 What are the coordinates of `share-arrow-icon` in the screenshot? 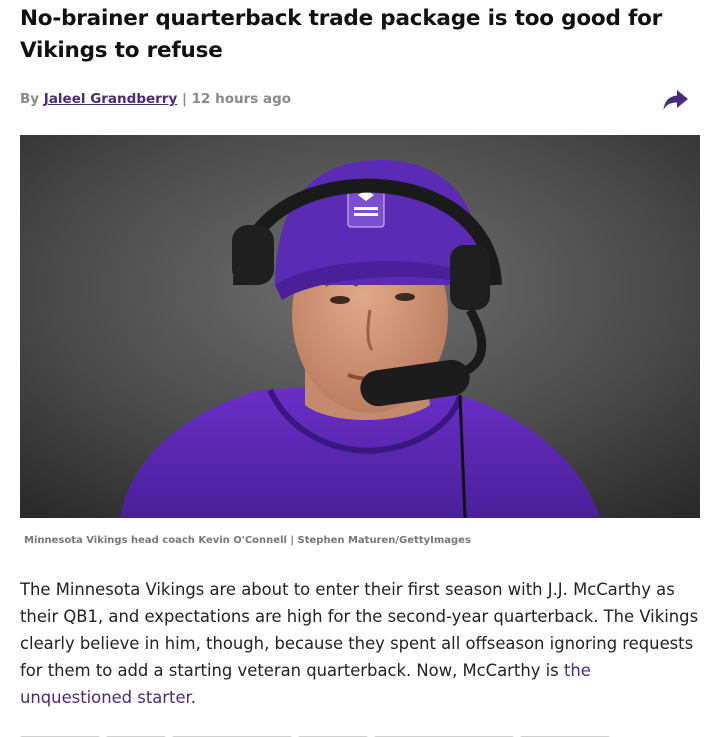 It's located at (675, 100).